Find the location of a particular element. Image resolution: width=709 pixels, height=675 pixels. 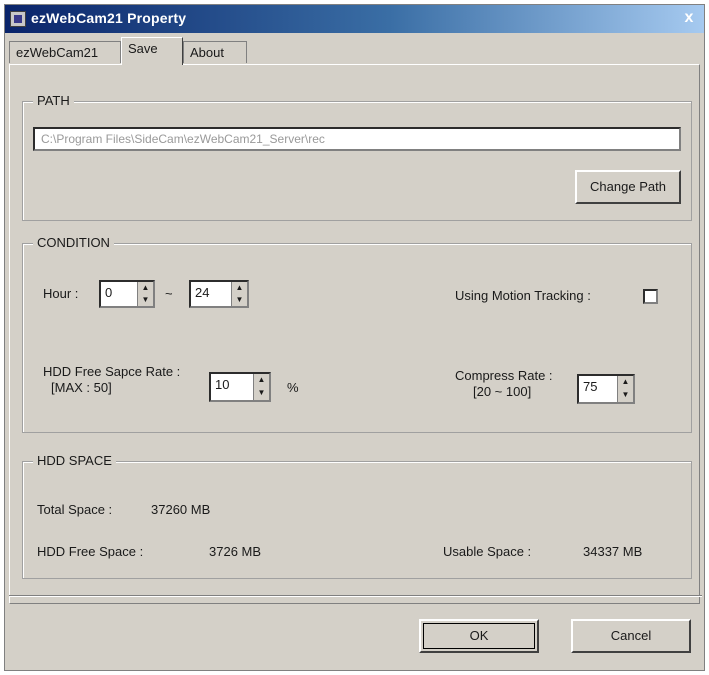

tab-save: Save is located at coordinates (152, 51).